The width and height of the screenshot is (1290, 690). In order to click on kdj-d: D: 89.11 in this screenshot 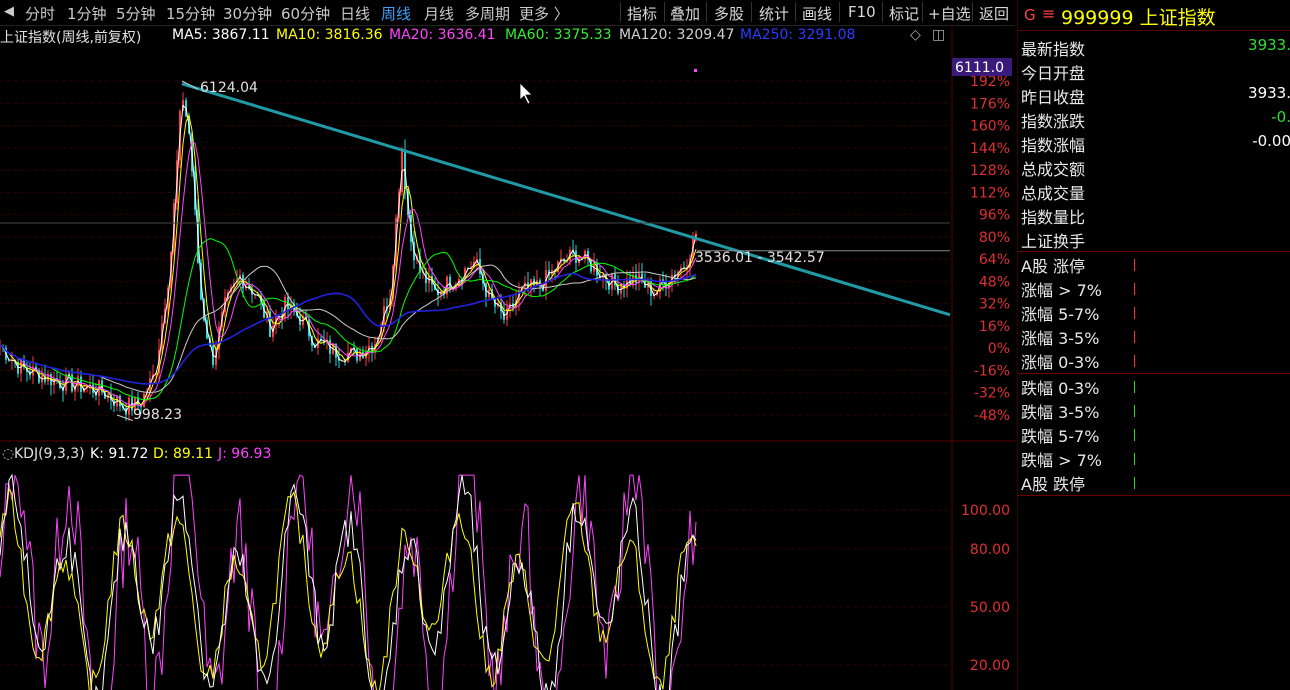, I will do `click(183, 454)`.